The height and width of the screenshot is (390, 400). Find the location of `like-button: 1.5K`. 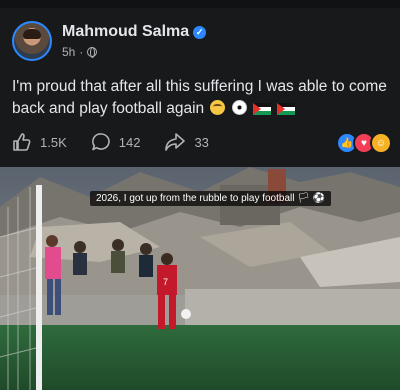

like-button: 1.5K is located at coordinates (39, 142).